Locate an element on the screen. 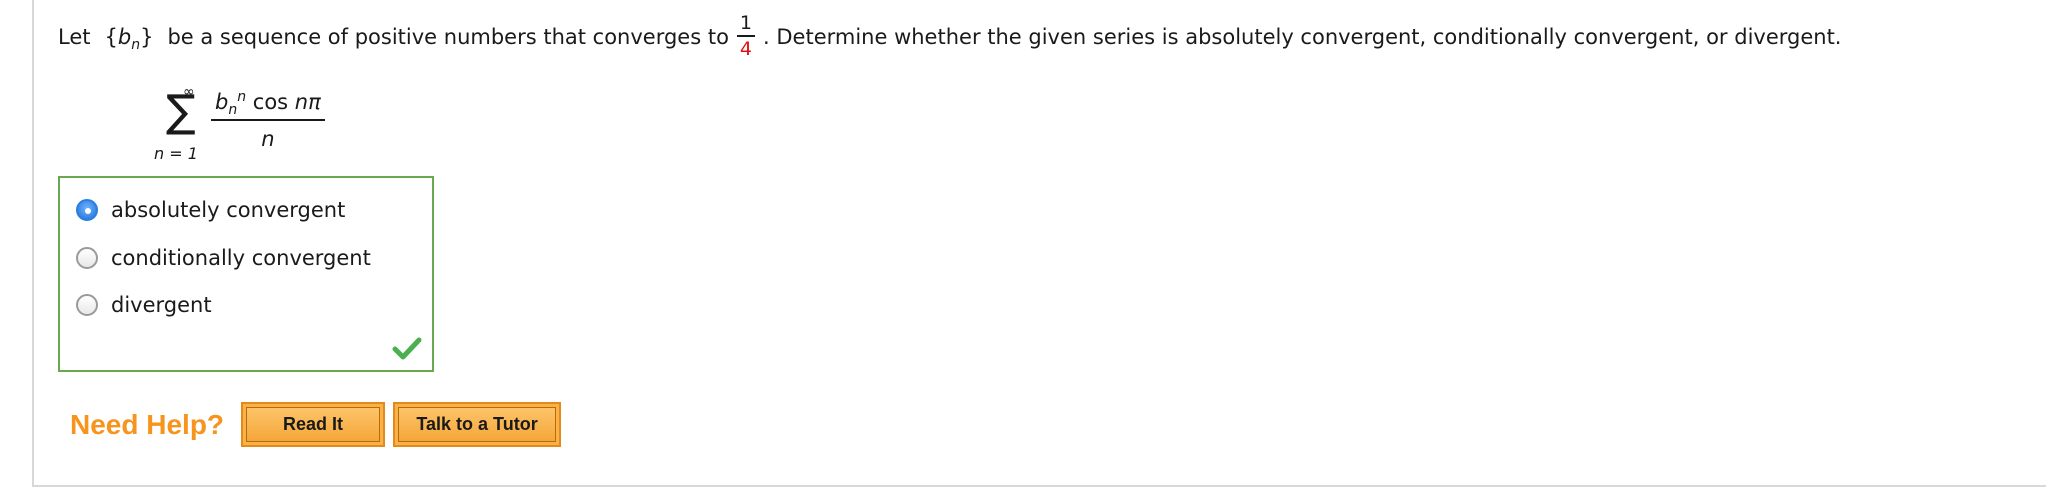  radio-selected-icon is located at coordinates (87, 210).